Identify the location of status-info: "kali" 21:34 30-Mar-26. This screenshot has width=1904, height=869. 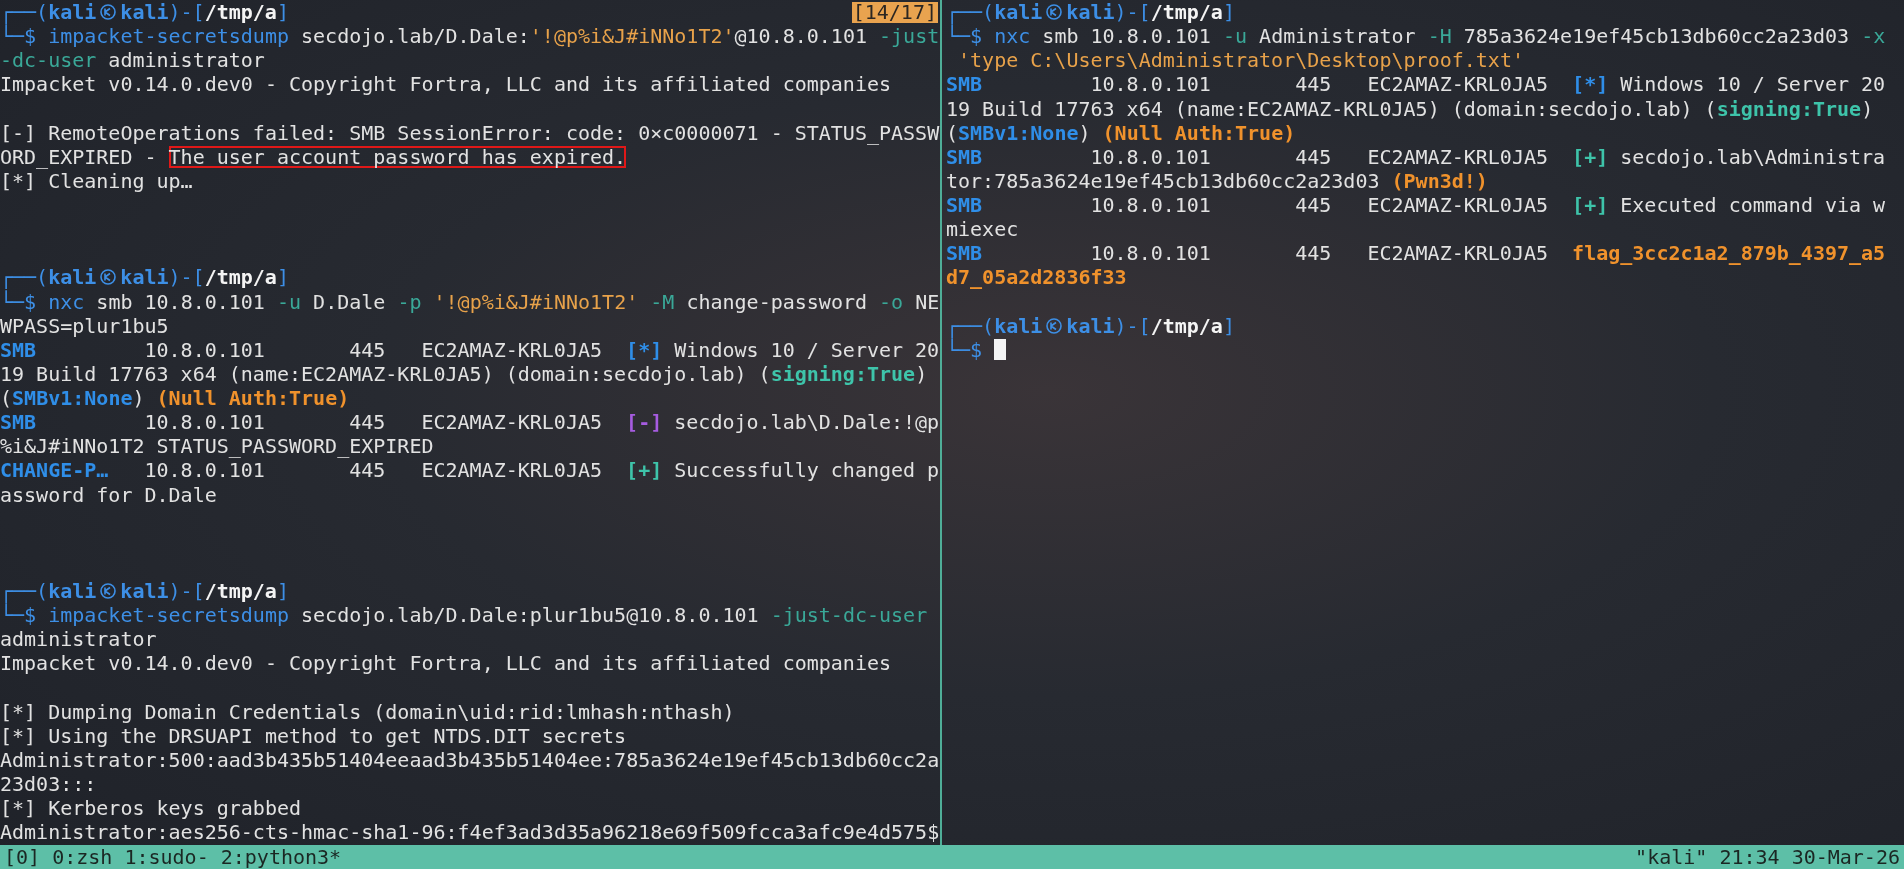
(1767, 857).